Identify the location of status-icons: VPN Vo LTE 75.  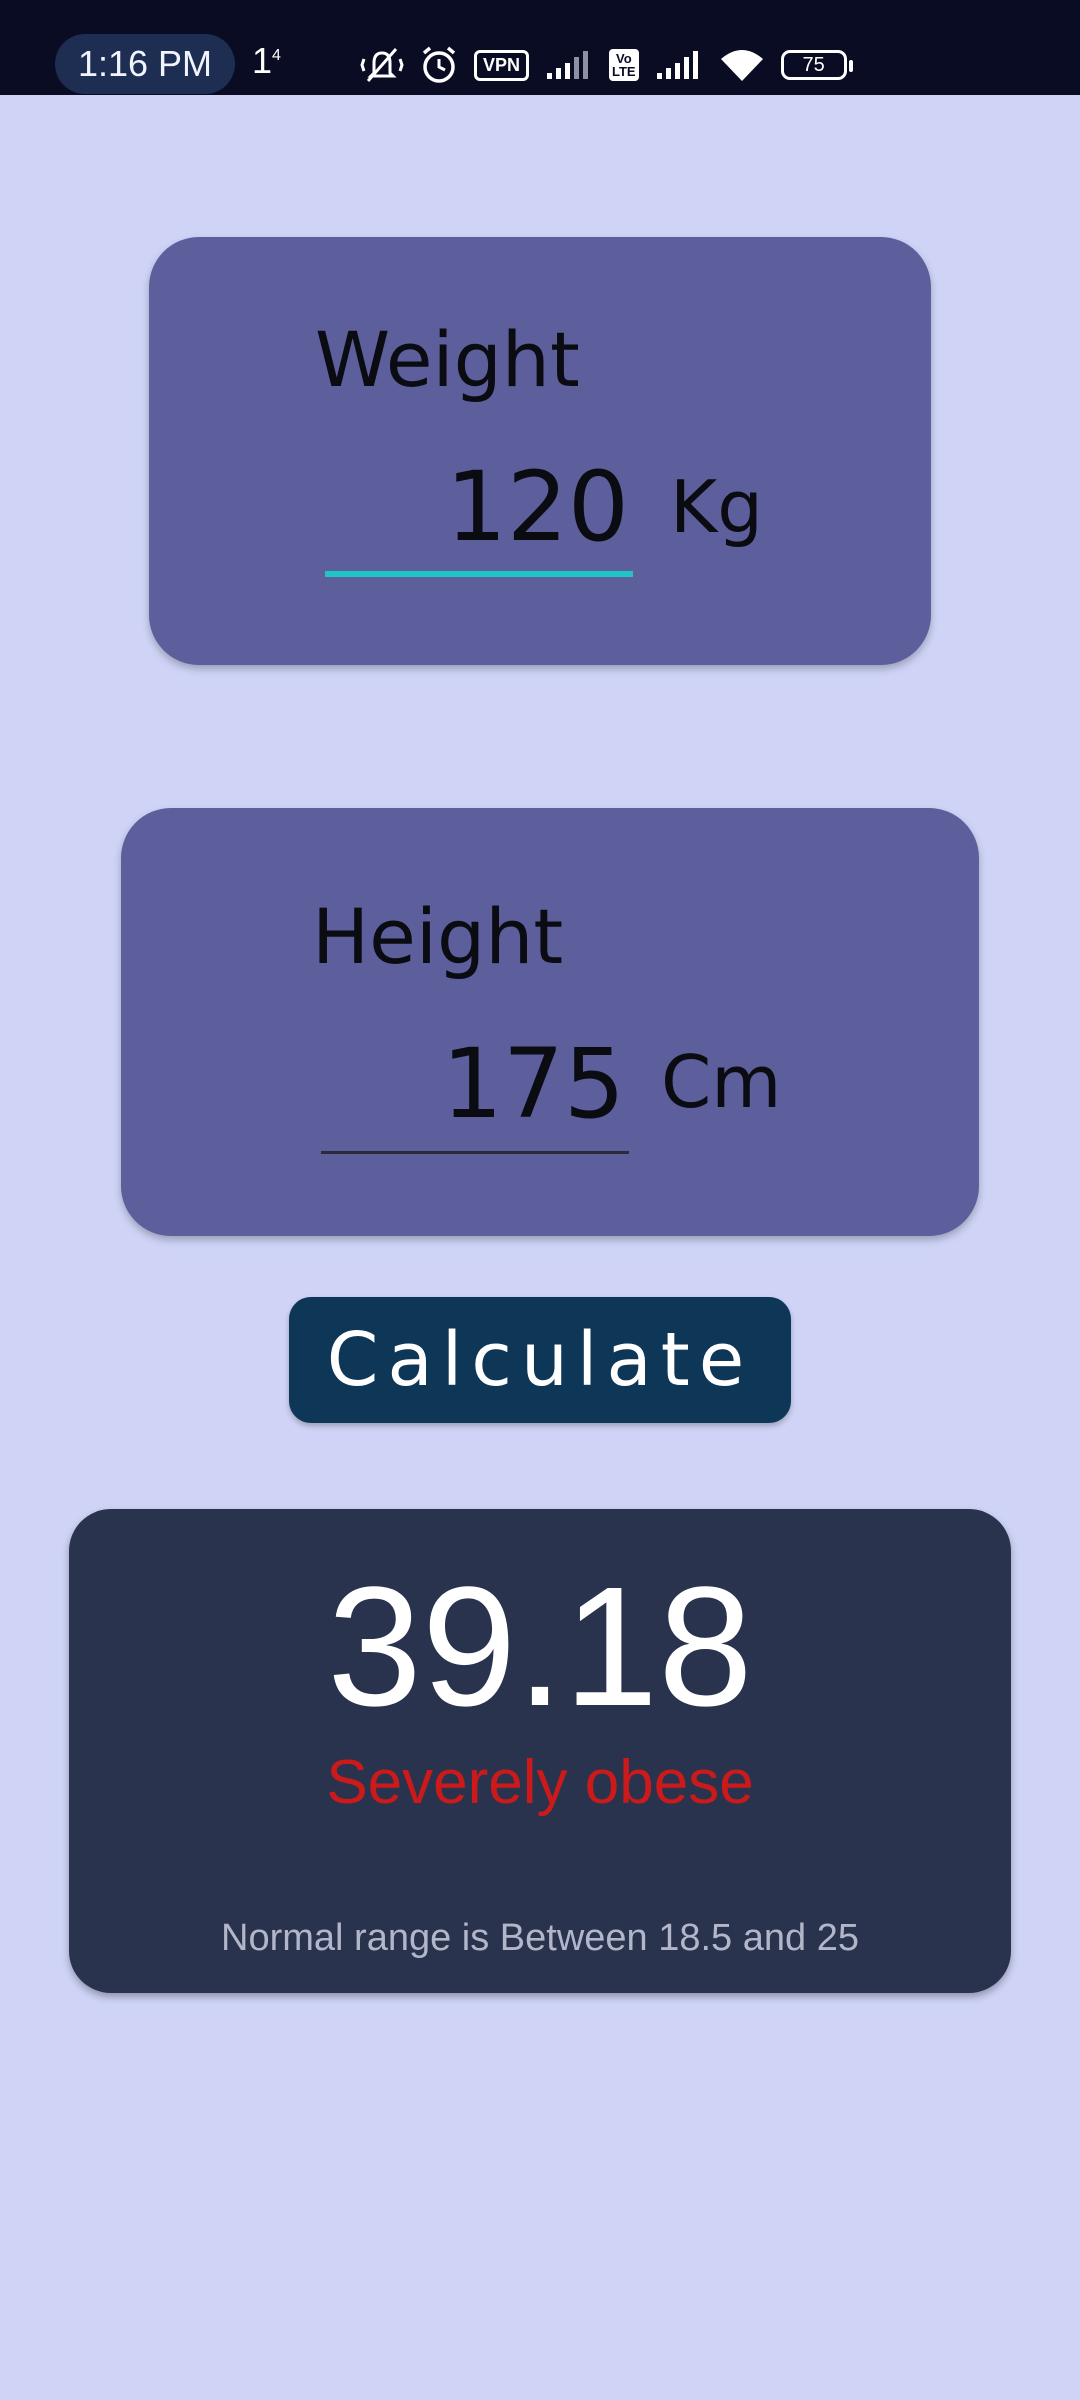
(606, 65).